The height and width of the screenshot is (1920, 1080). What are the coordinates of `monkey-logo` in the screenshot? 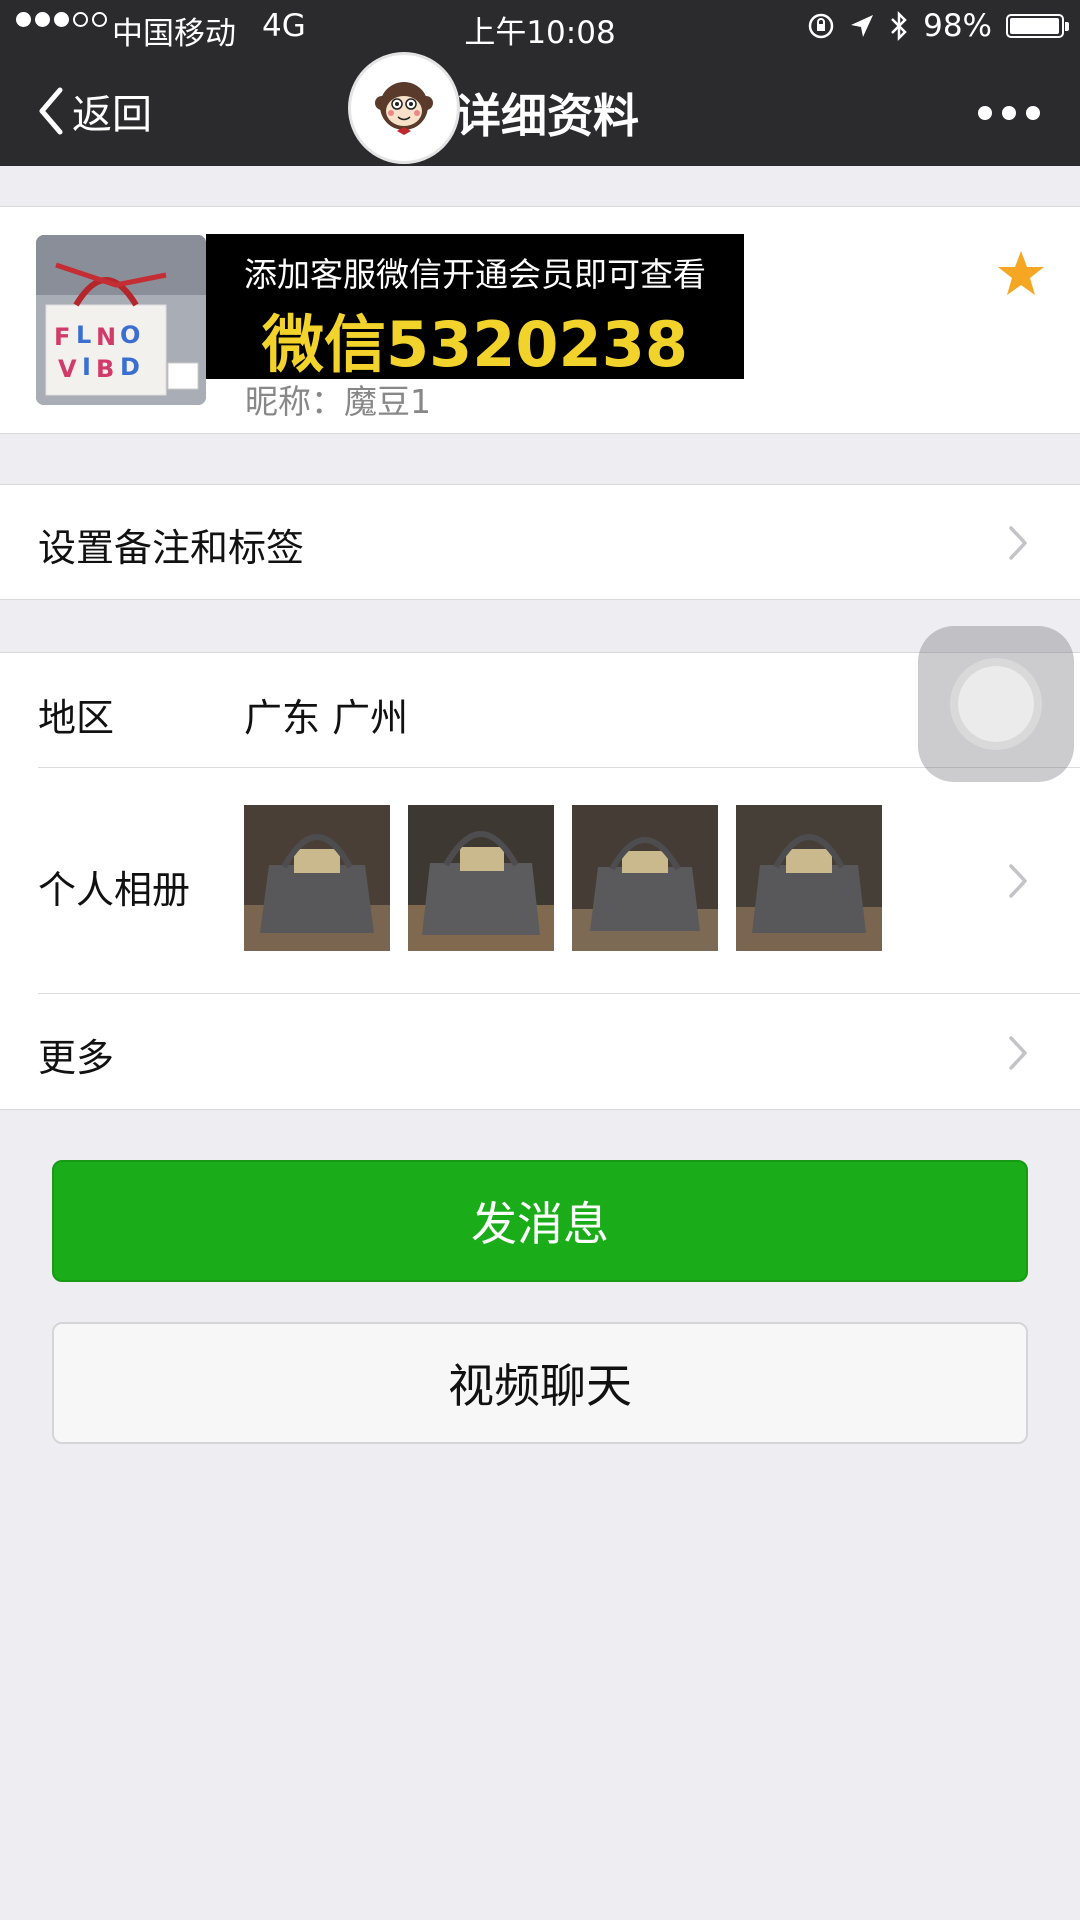 It's located at (404, 108).